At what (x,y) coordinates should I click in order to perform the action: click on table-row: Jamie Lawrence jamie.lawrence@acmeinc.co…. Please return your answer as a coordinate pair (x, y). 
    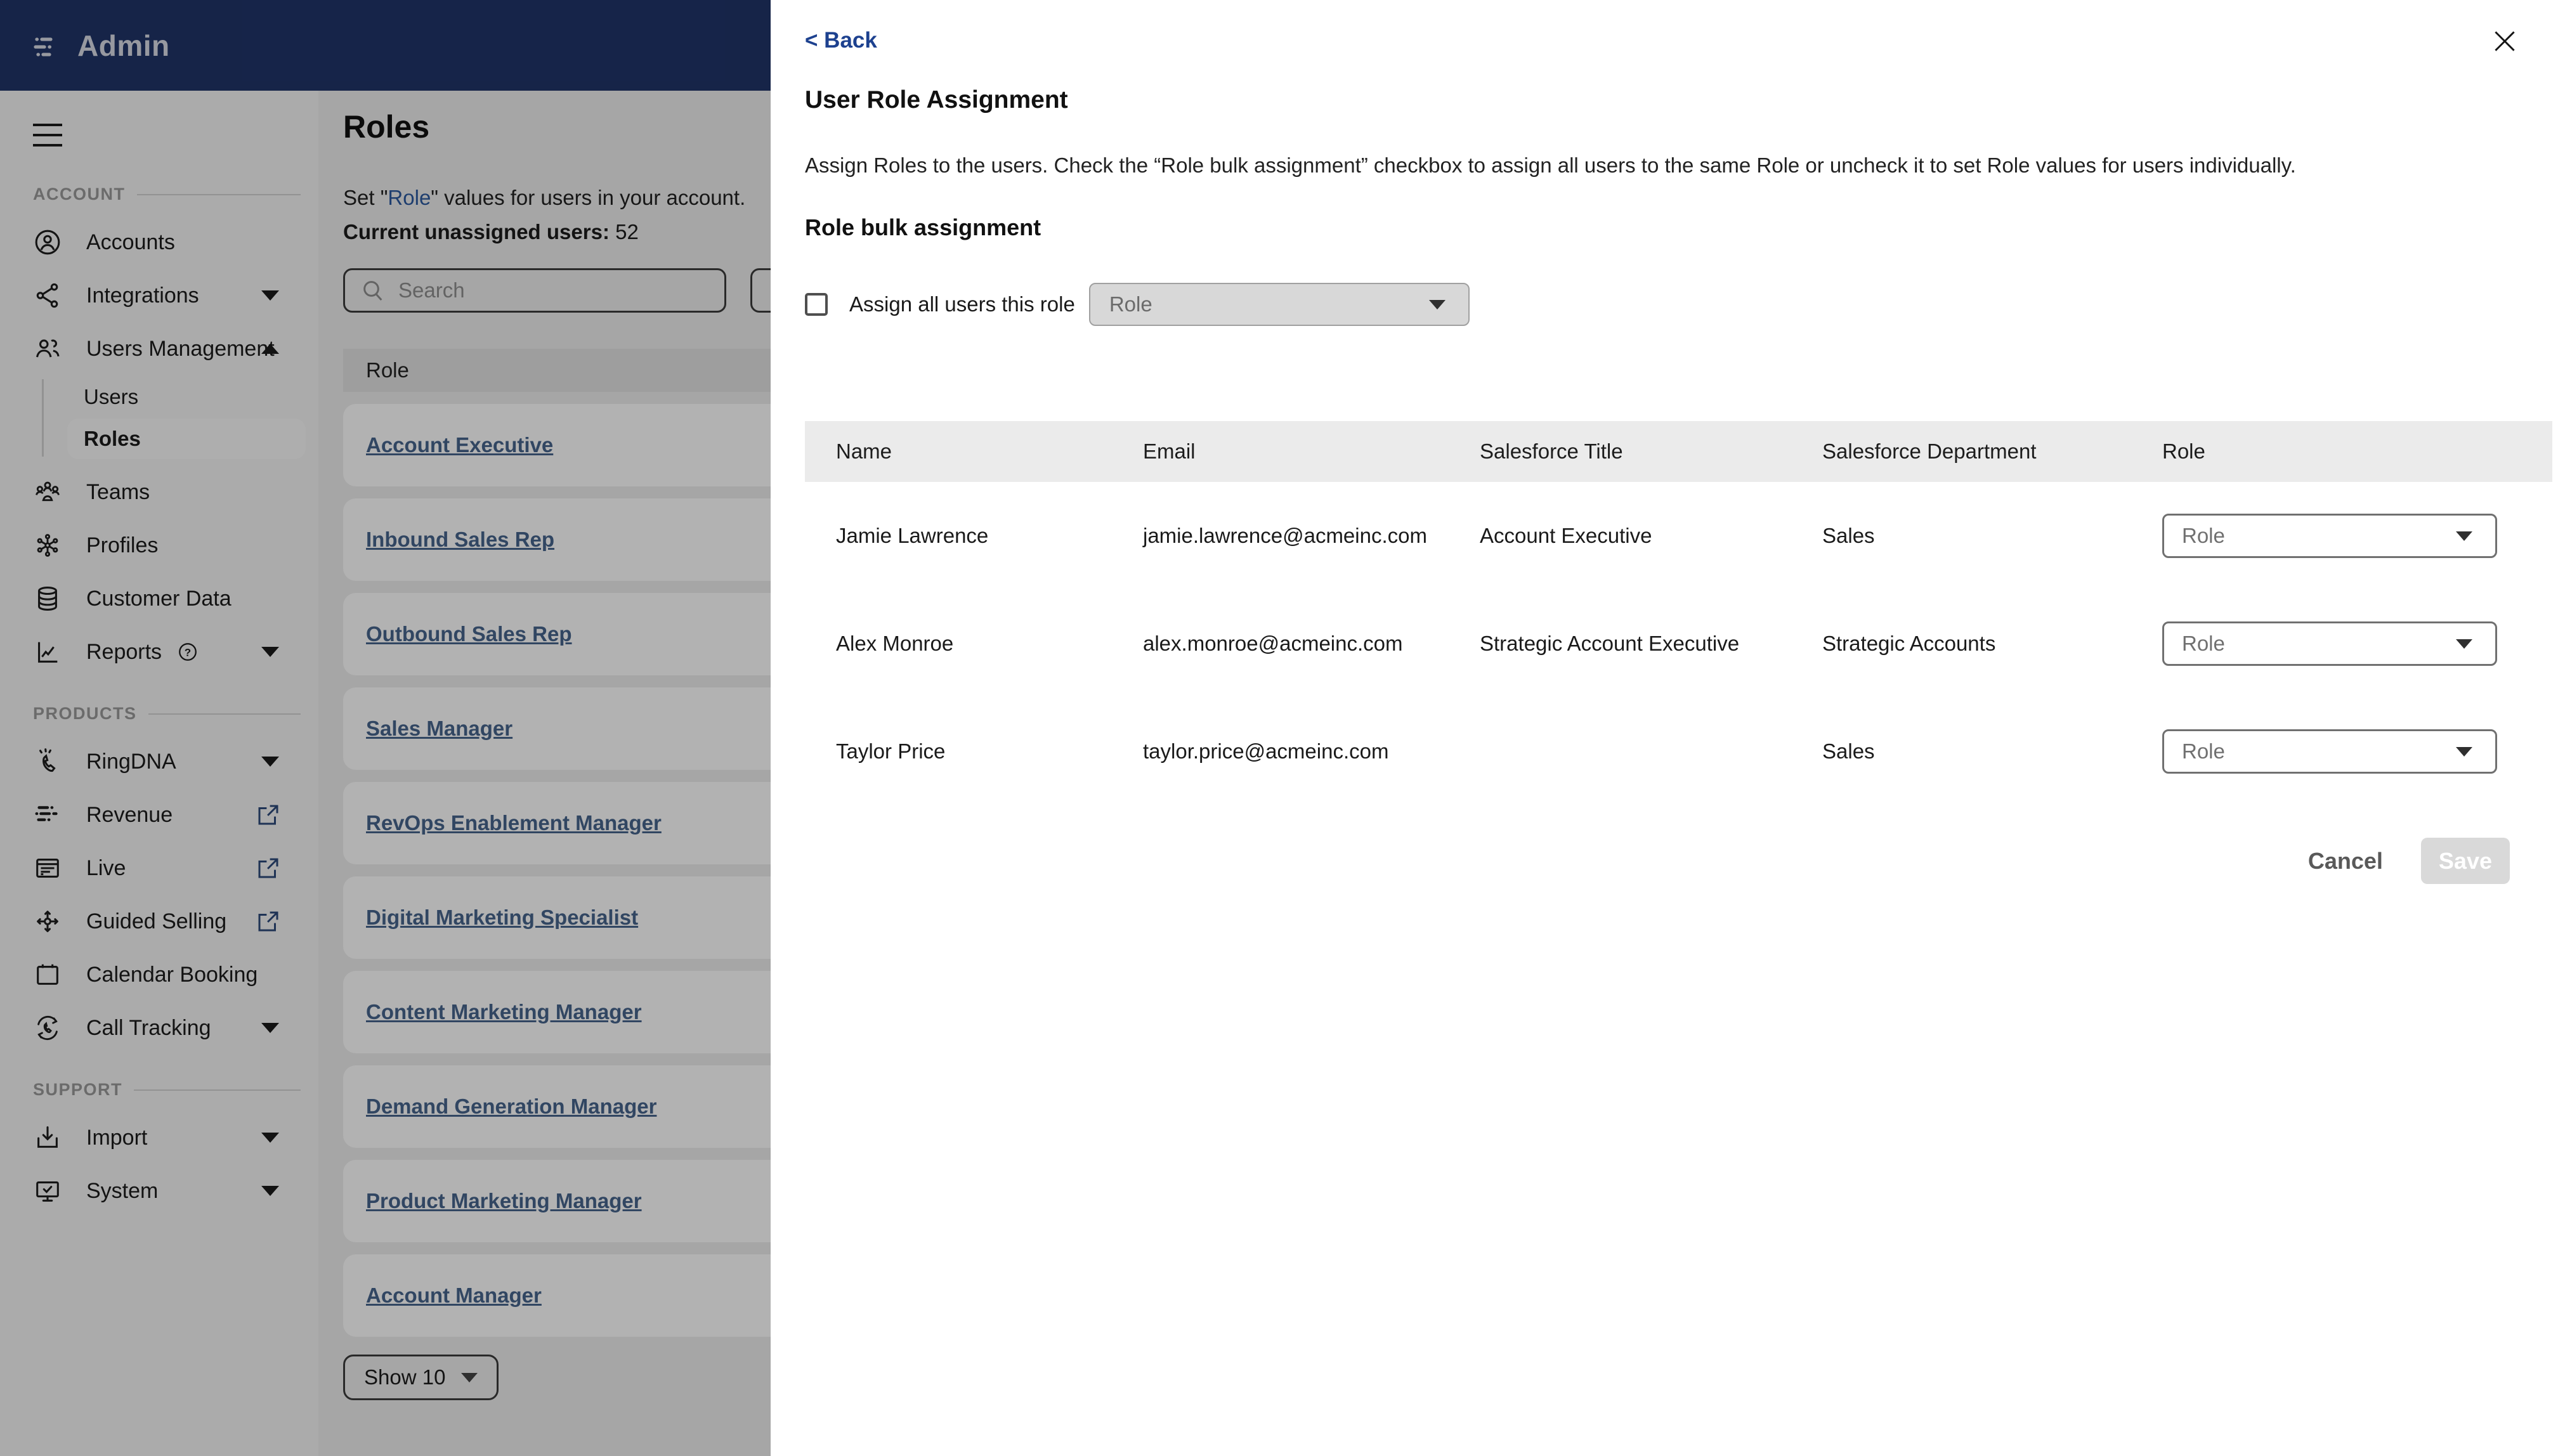
    Looking at the image, I should click on (1678, 536).